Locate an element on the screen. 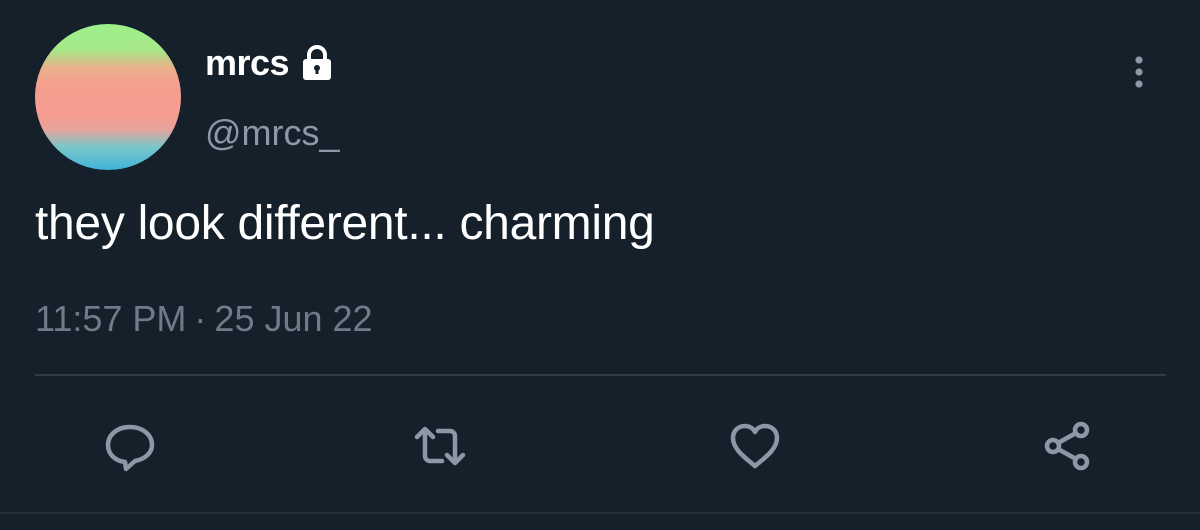 This screenshot has width=1200, height=530. like-button is located at coordinates (755, 446).